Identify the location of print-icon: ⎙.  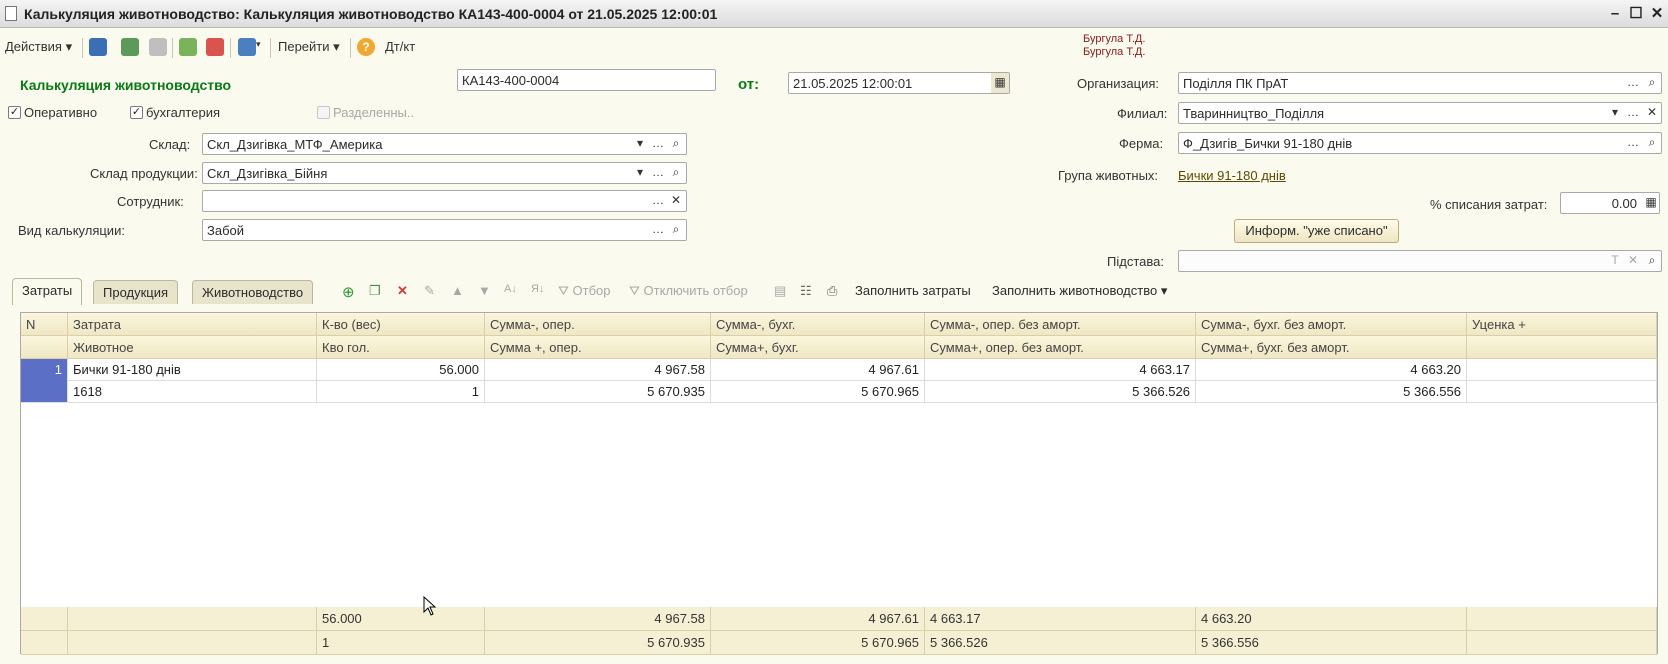
(832, 291).